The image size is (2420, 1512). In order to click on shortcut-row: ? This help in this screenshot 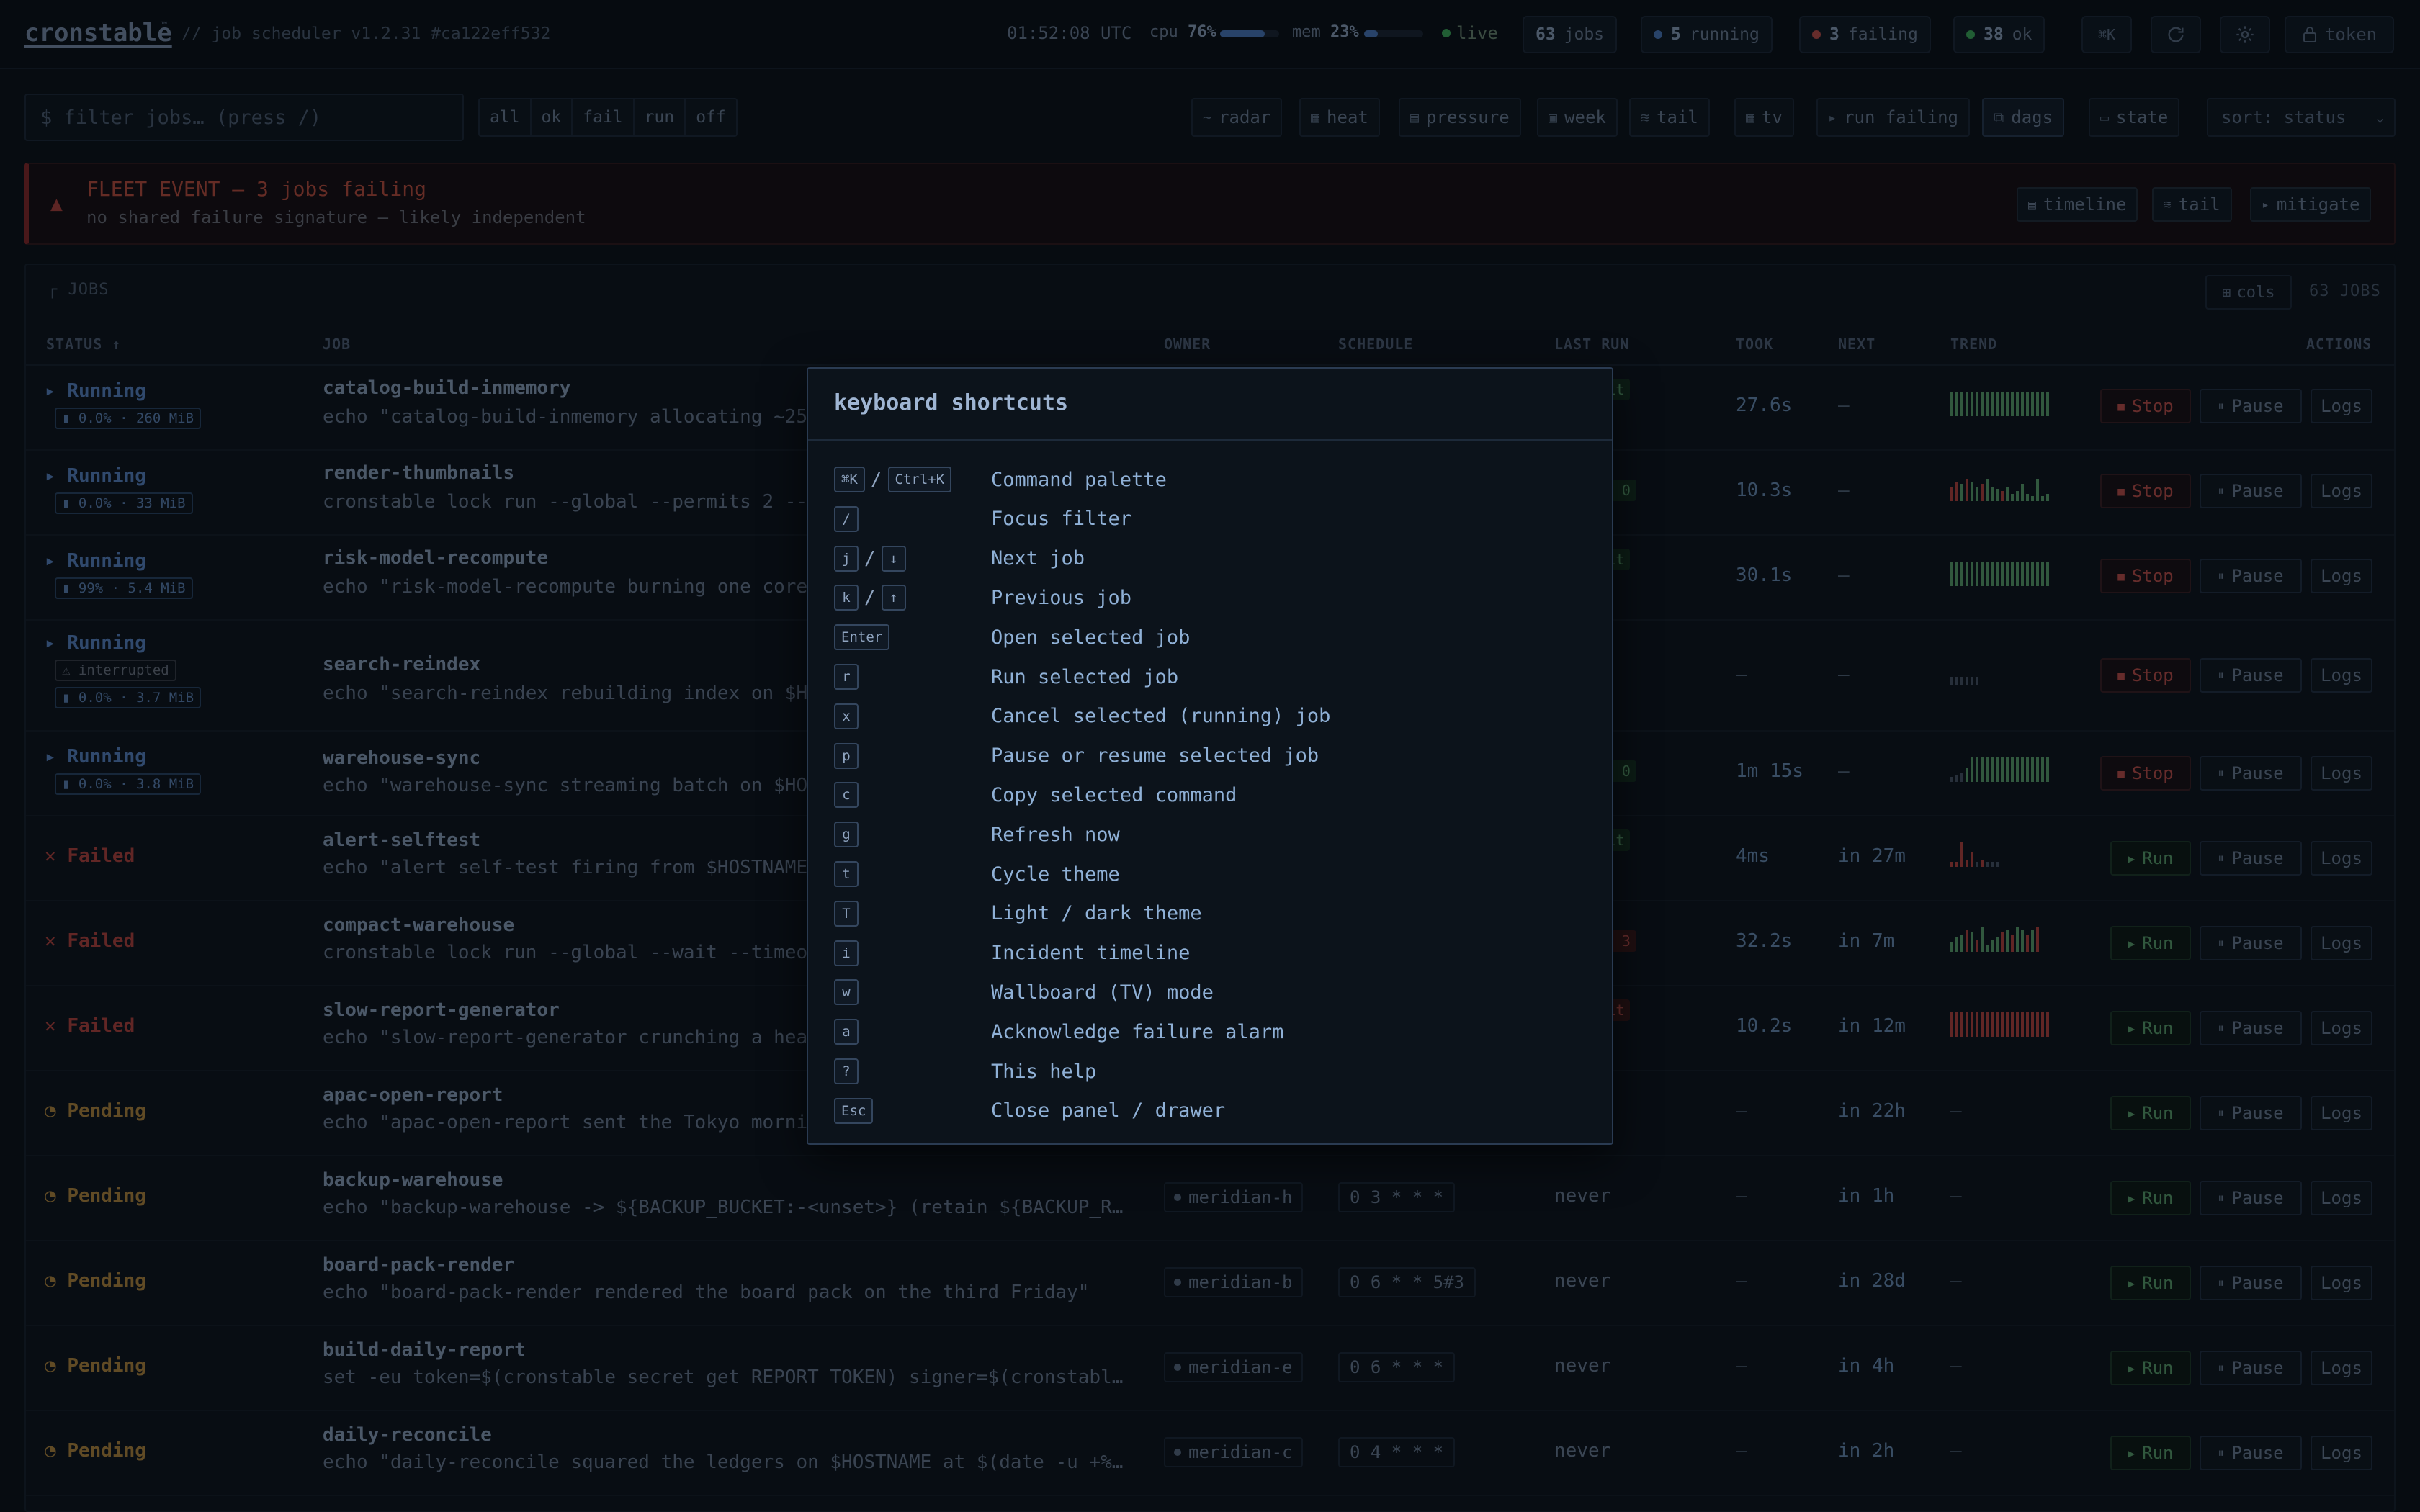, I will do `click(1208, 1071)`.